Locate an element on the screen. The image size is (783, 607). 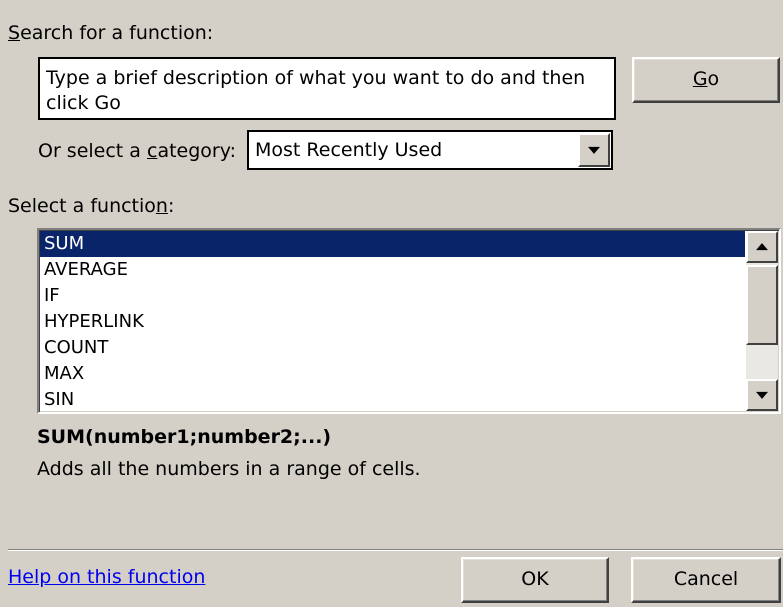
scroll-up-button is located at coordinates (762, 247).